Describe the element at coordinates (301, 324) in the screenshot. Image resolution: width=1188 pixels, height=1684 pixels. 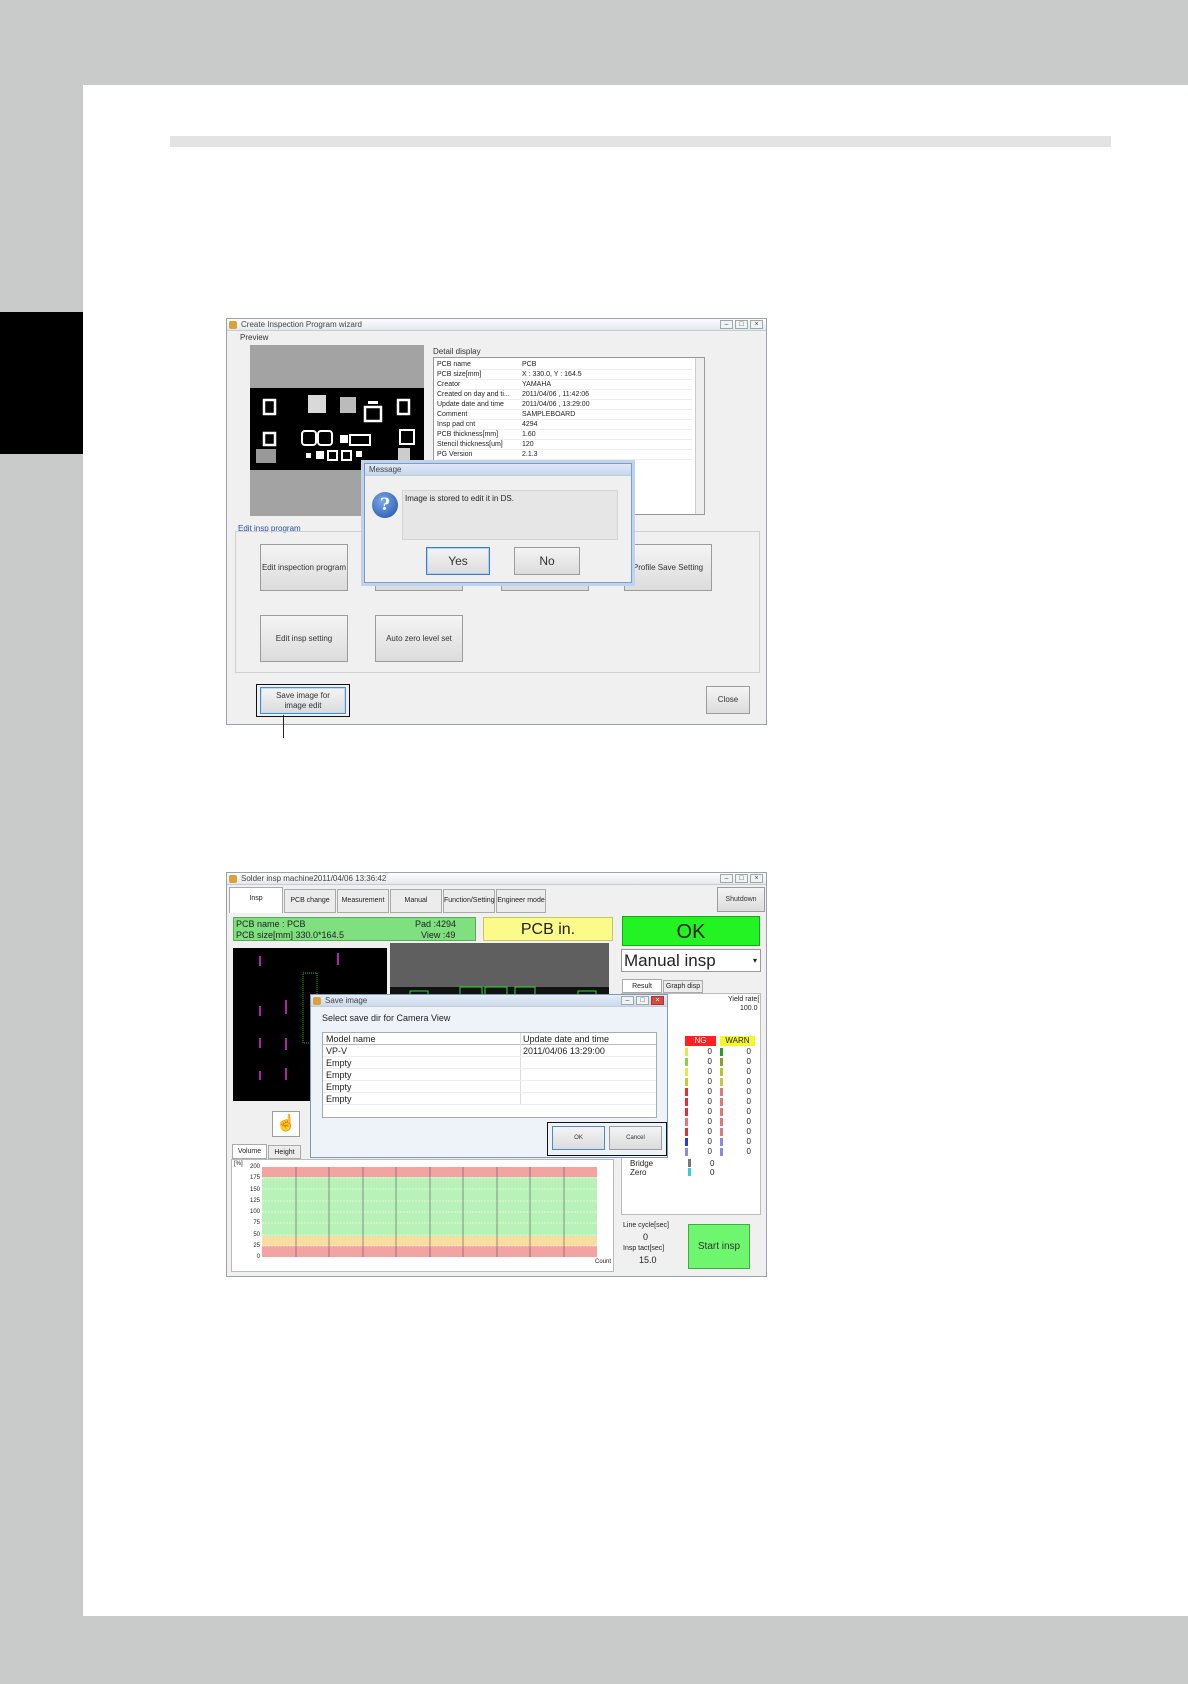
I see `wizard-title: Create Inspection Program wizard` at that location.